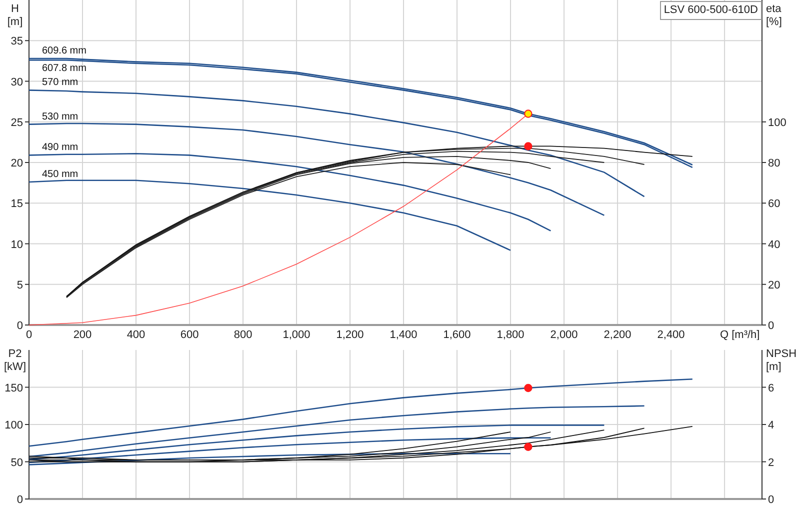  Describe the element at coordinates (782, 361) in the screenshot. I see `axis-title: NPSH [m]` at that location.